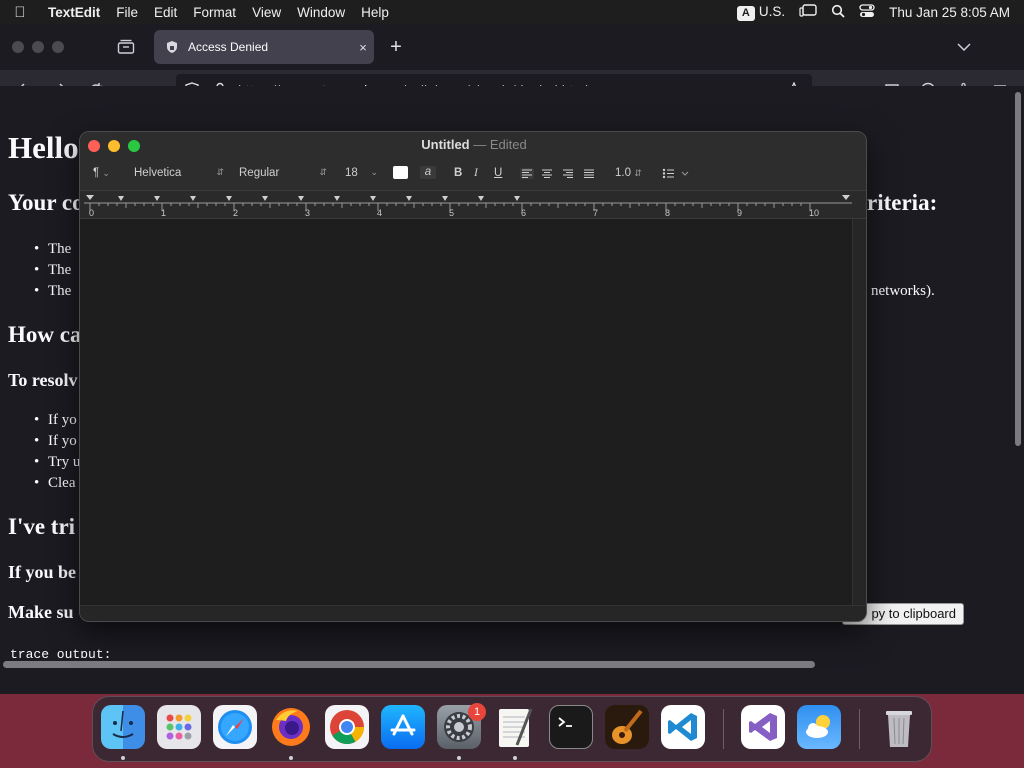  Describe the element at coordinates (846, 197) in the screenshot. I see `right-margin-marker` at that location.